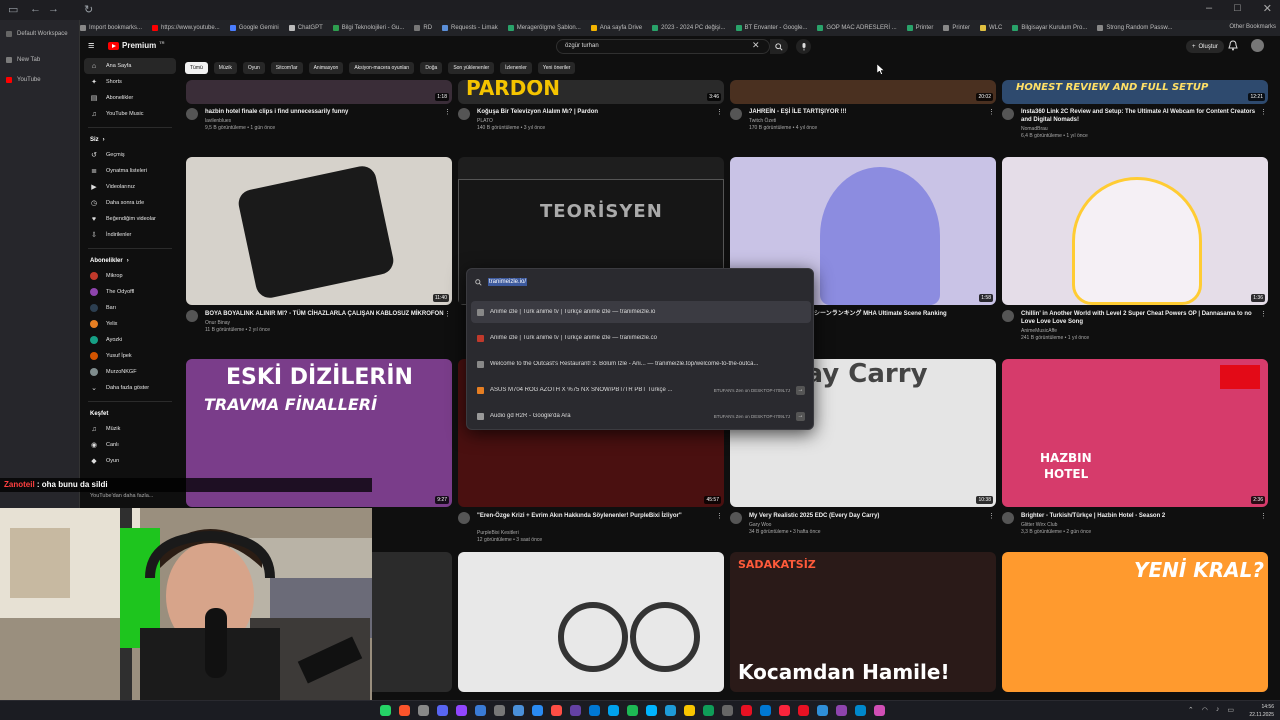  I want to click on sidebar-item: ≣ Oynatma listeleri, so click(130, 171).